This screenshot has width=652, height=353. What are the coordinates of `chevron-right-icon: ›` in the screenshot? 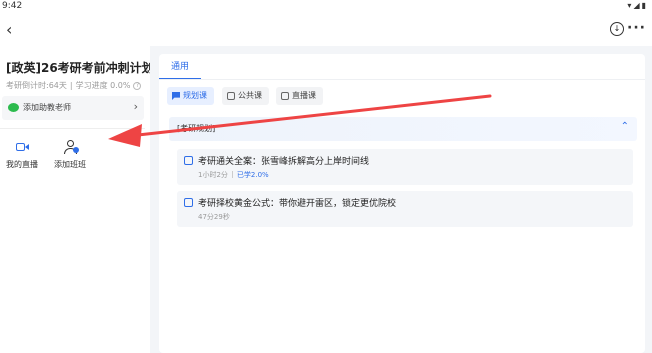 It's located at (135, 106).